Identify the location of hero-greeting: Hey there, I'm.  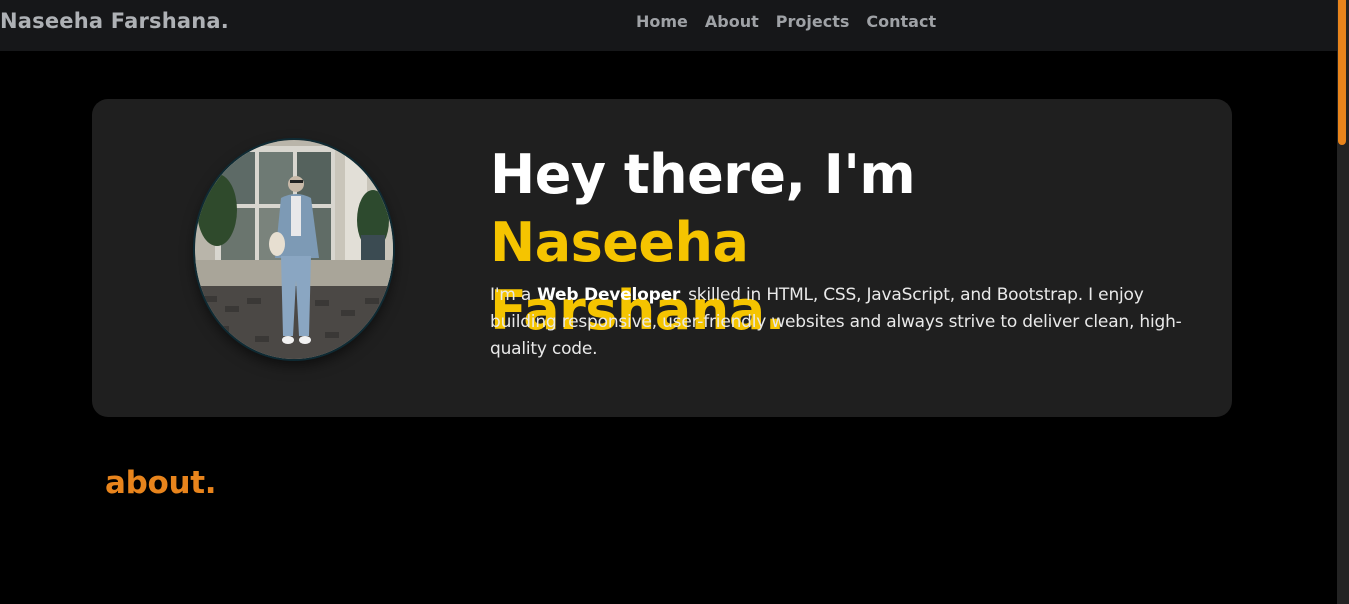
(703, 174).